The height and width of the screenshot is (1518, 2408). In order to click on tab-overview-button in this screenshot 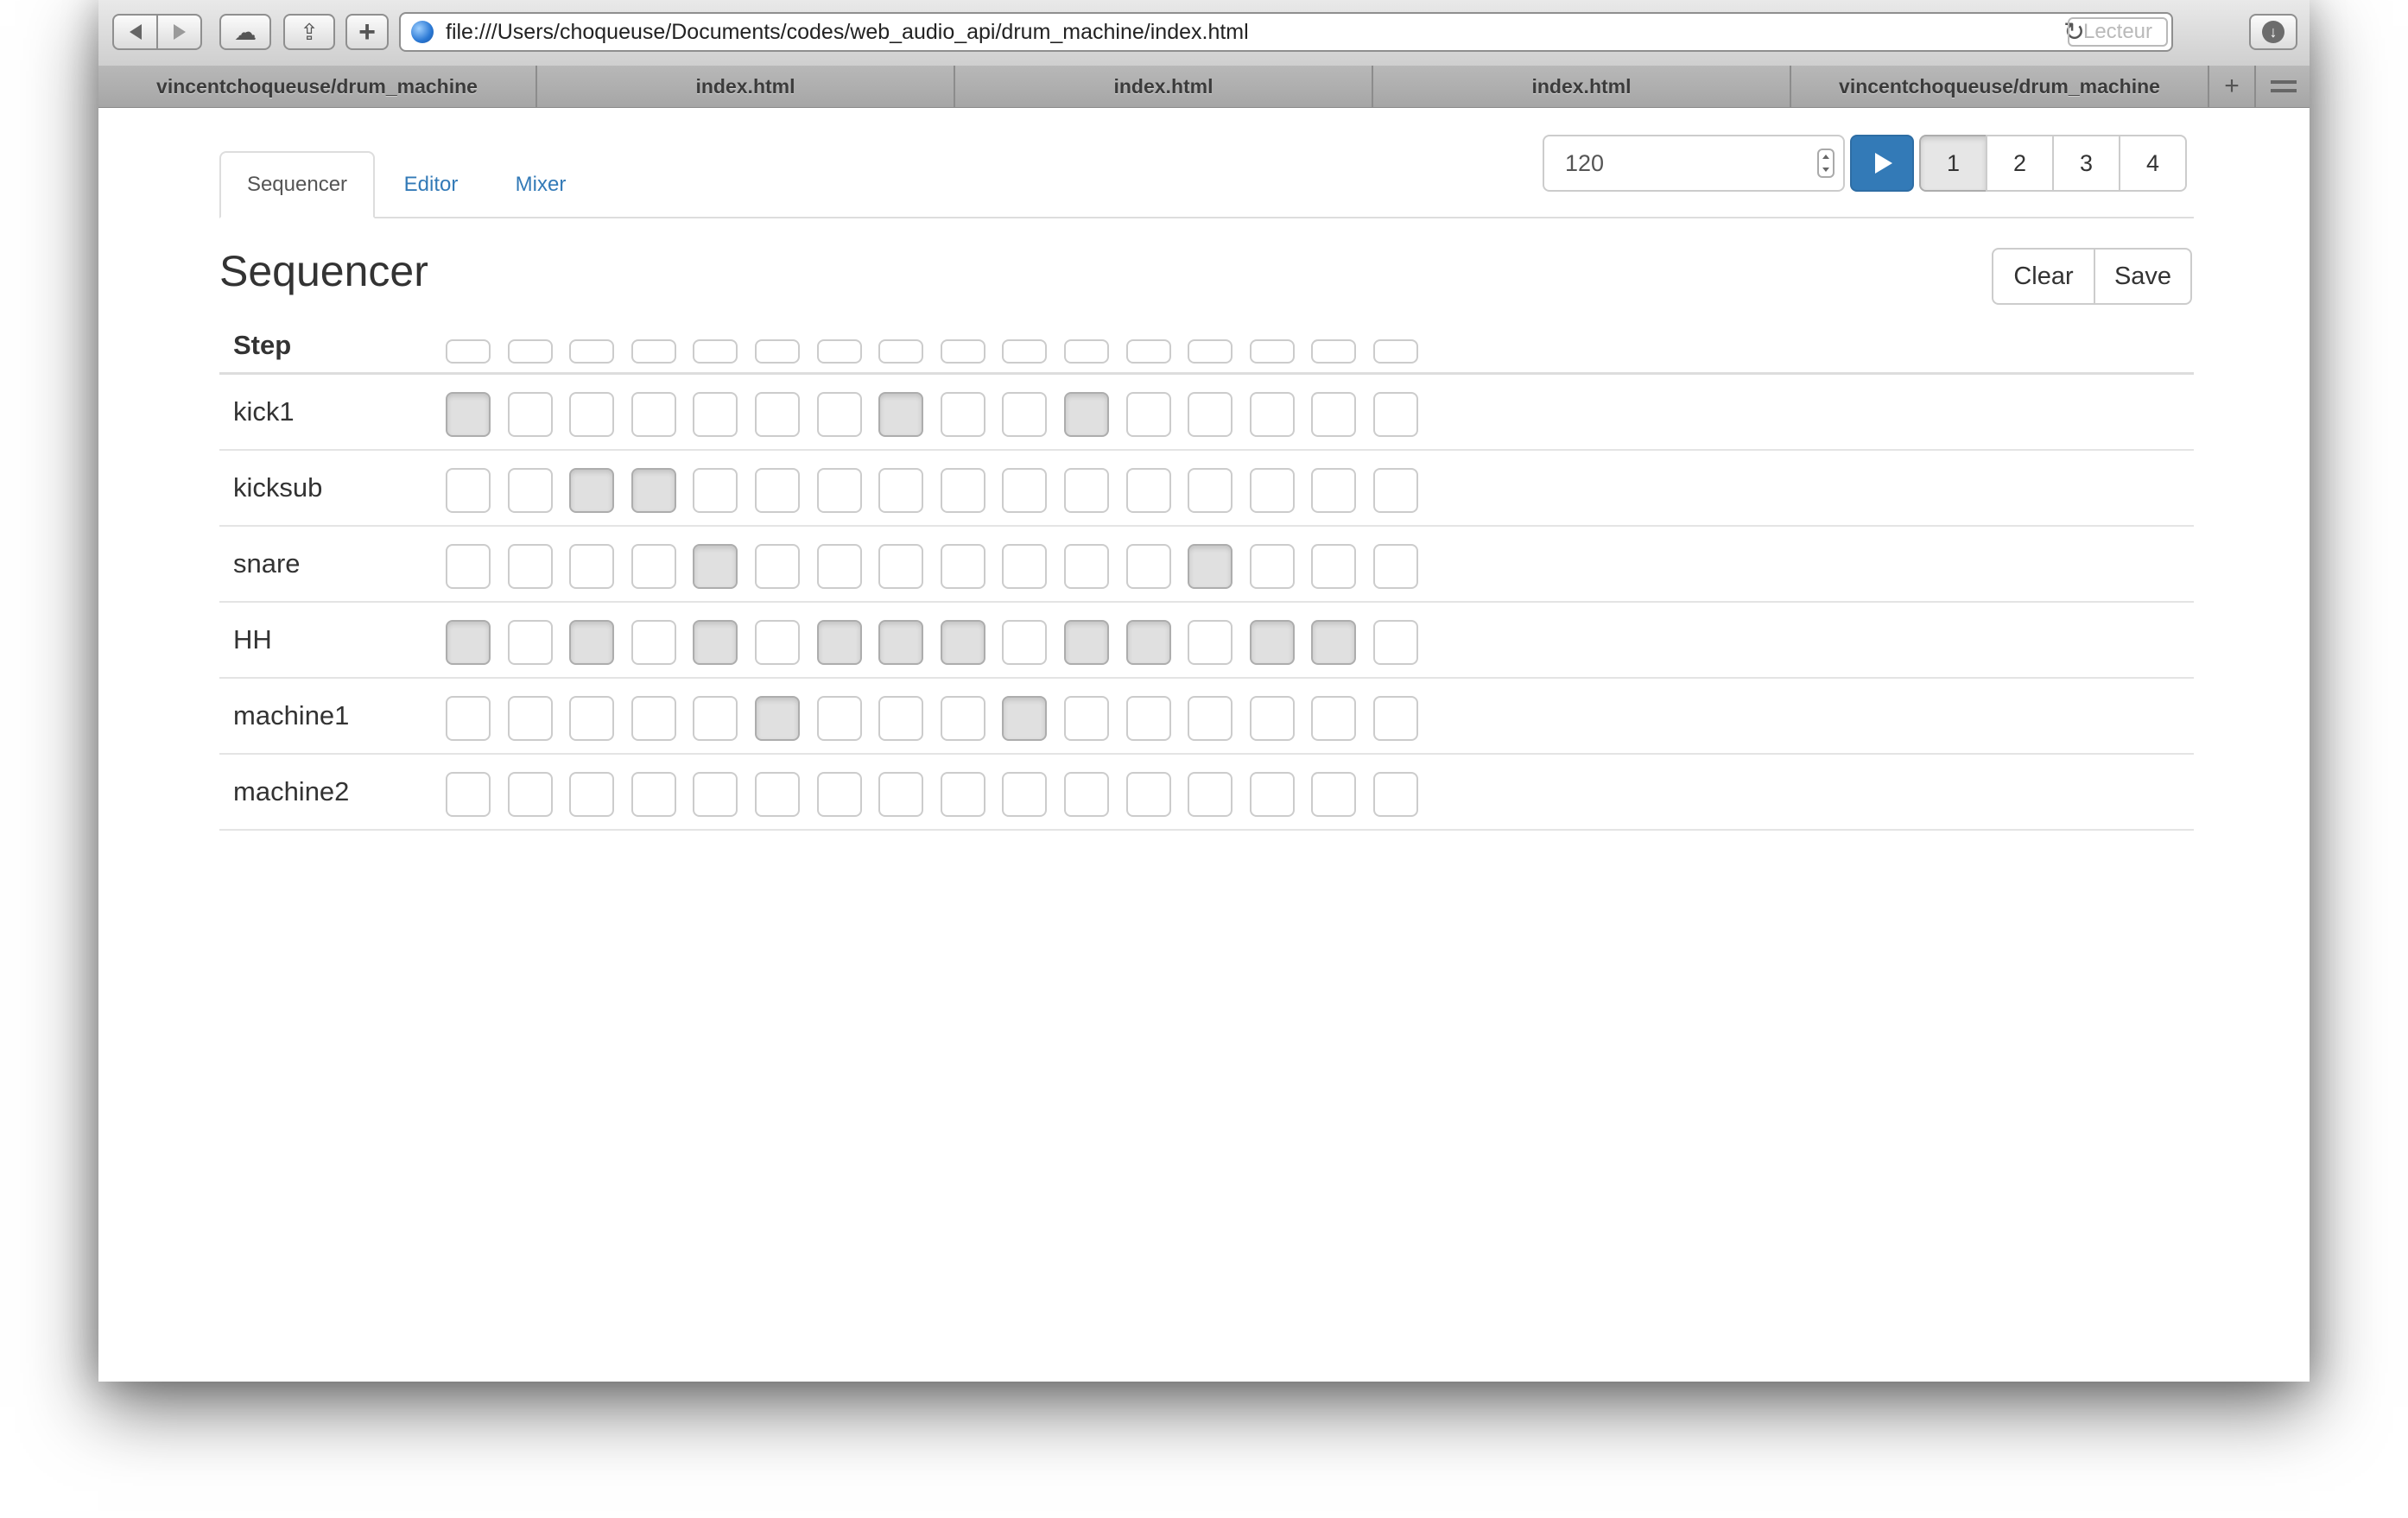, I will do `click(2284, 86)`.